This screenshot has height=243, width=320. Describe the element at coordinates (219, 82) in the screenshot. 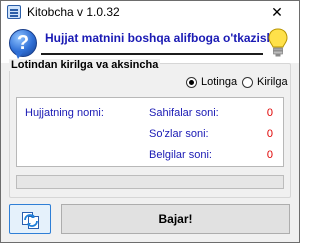

I see `radio-label-lotinga: Lotinga` at that location.